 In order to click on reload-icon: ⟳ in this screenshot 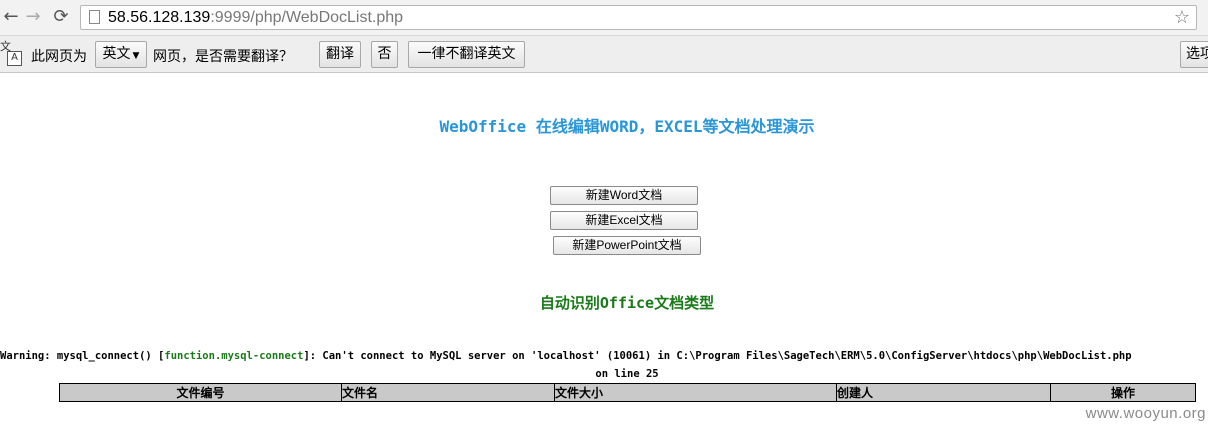, I will do `click(61, 17)`.